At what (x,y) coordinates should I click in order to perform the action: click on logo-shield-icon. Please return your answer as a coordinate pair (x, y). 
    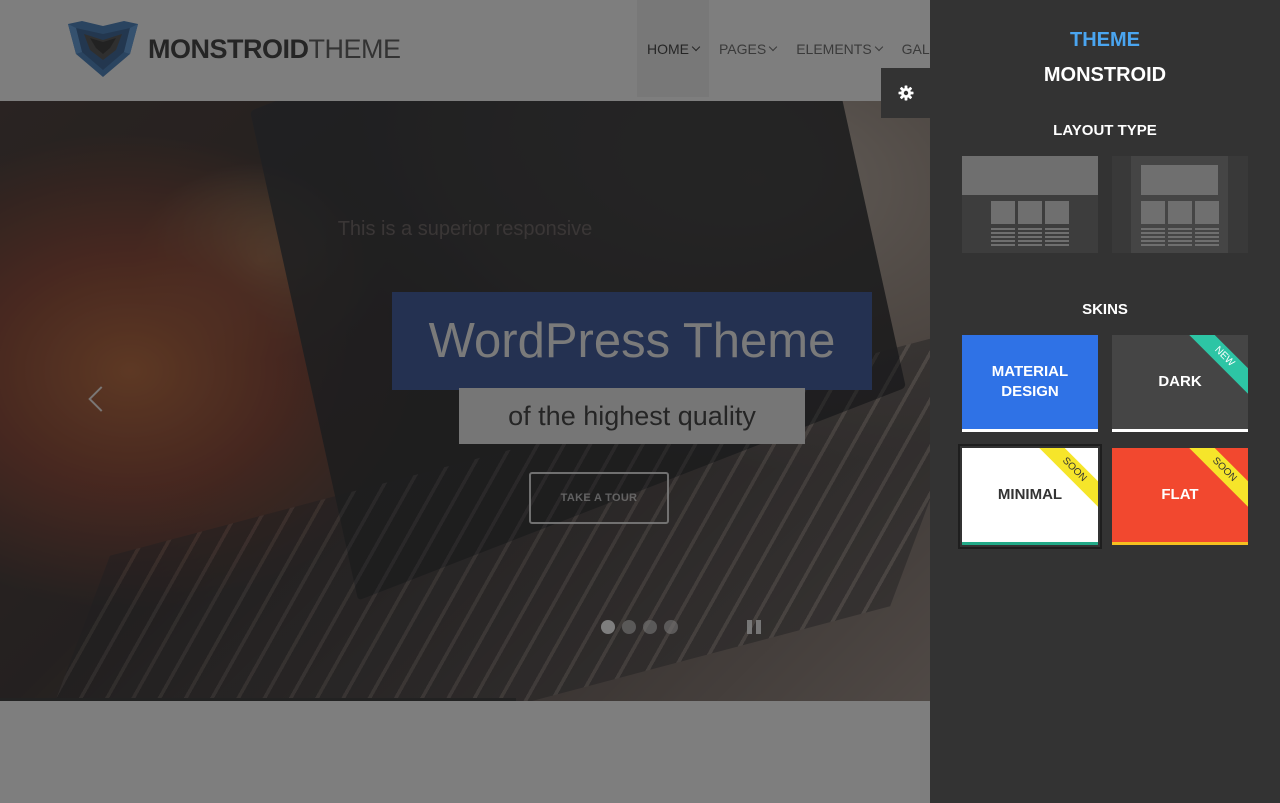
    Looking at the image, I should click on (103, 49).